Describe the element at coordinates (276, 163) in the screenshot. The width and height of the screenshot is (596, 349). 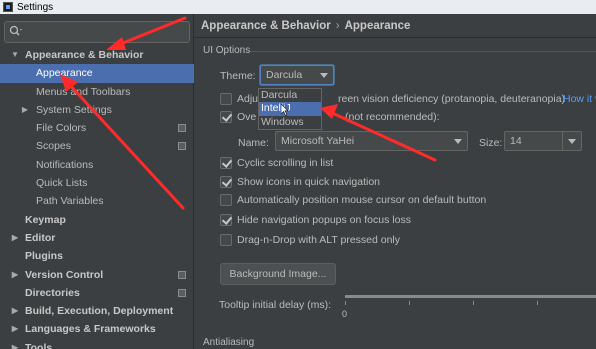
I see `option-cyclic-scrolling: Cyclic scrolling in list` at that location.